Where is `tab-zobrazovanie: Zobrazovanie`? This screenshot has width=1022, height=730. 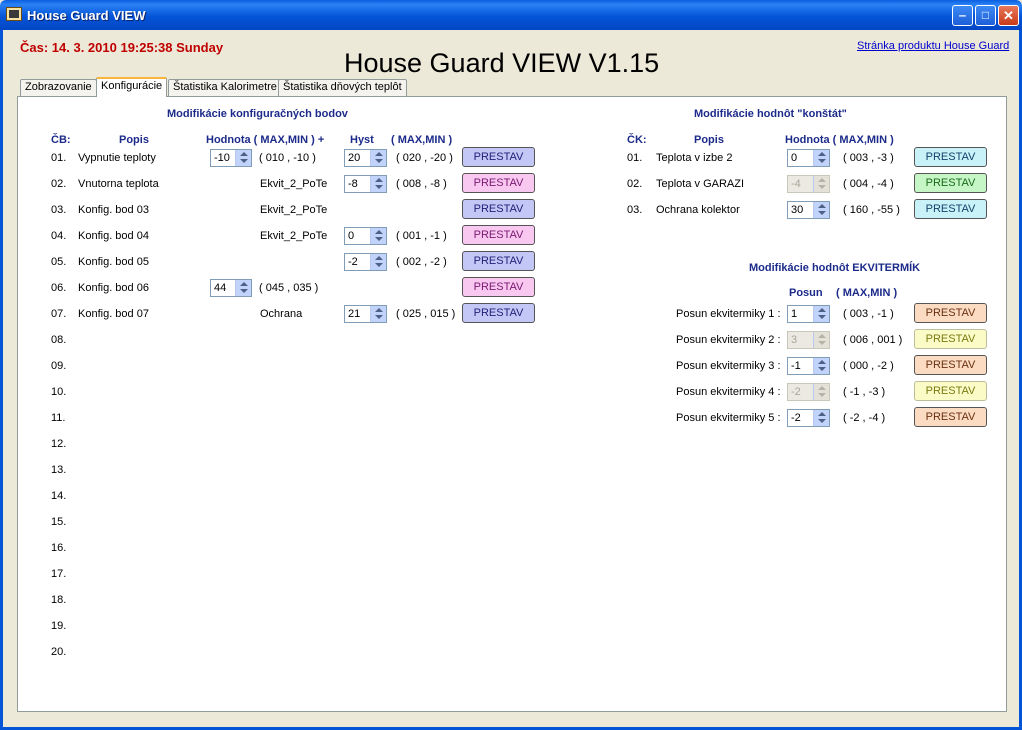 tab-zobrazovanie: Zobrazovanie is located at coordinates (58, 87).